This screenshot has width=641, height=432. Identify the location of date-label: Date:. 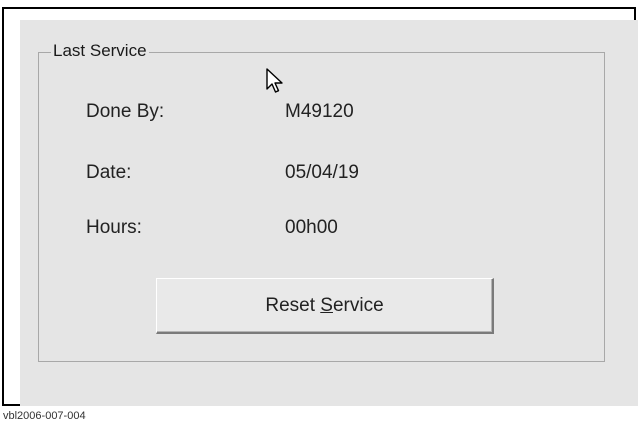
(109, 172).